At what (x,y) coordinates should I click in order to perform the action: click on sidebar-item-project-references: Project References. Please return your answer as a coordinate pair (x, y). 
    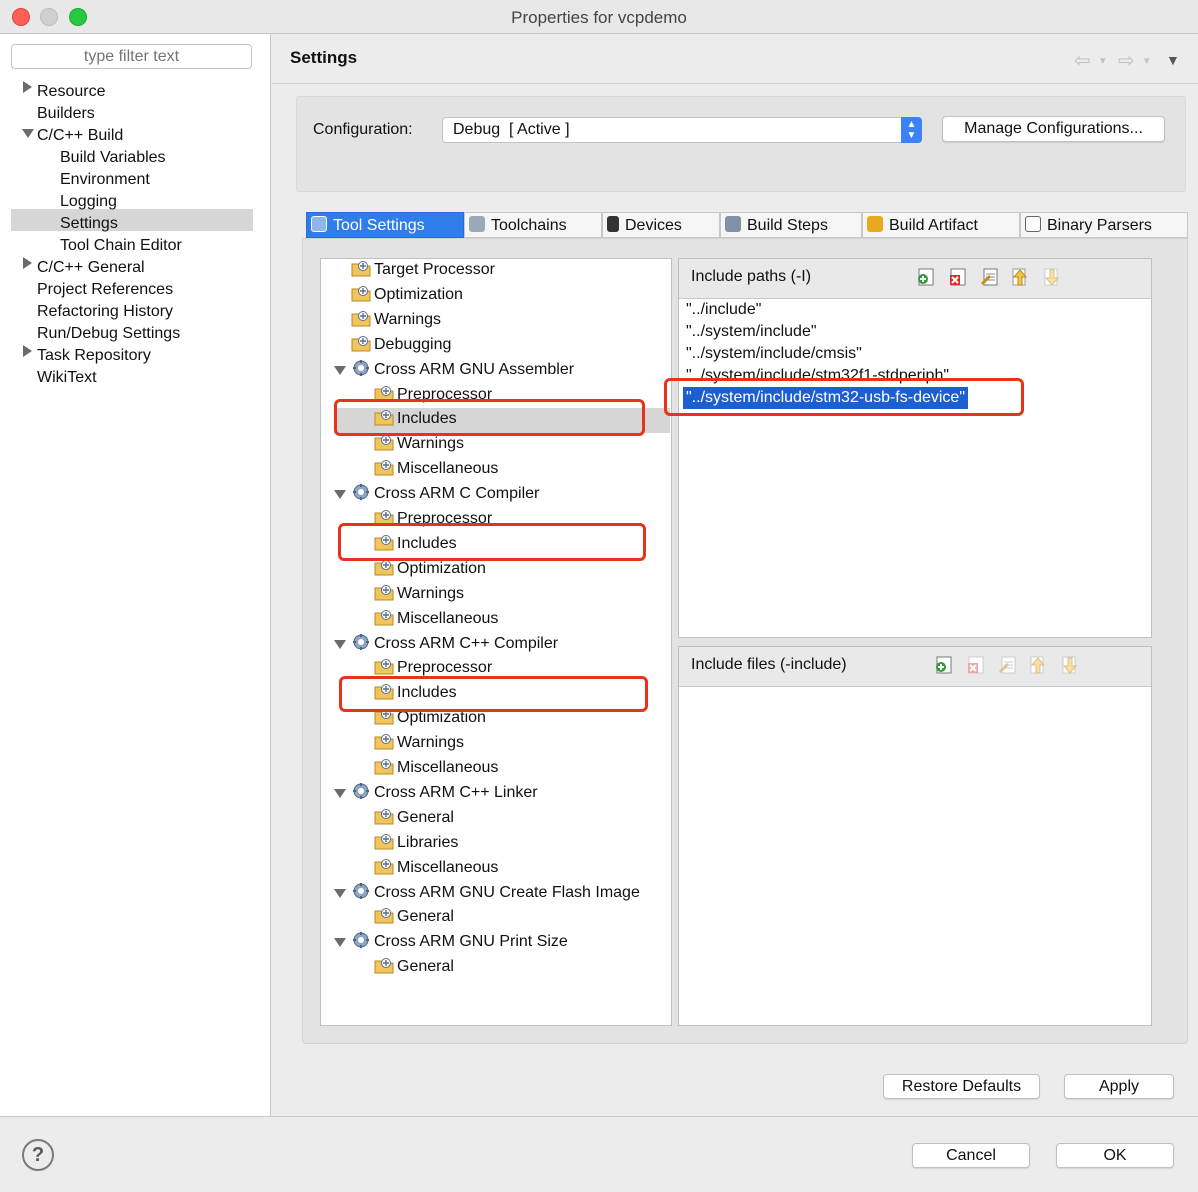
    Looking at the image, I should click on (105, 290).